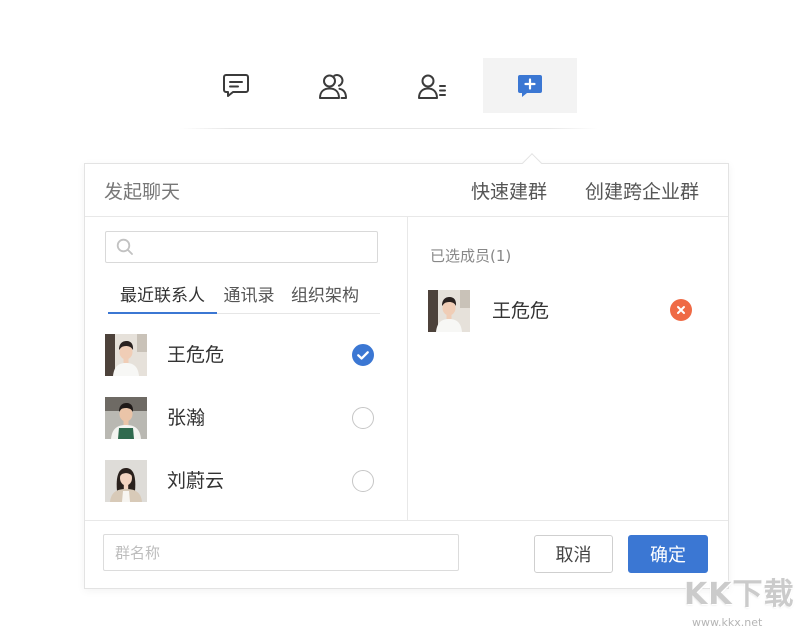 This screenshot has height=631, width=800. I want to click on check-icon, so click(363, 355).